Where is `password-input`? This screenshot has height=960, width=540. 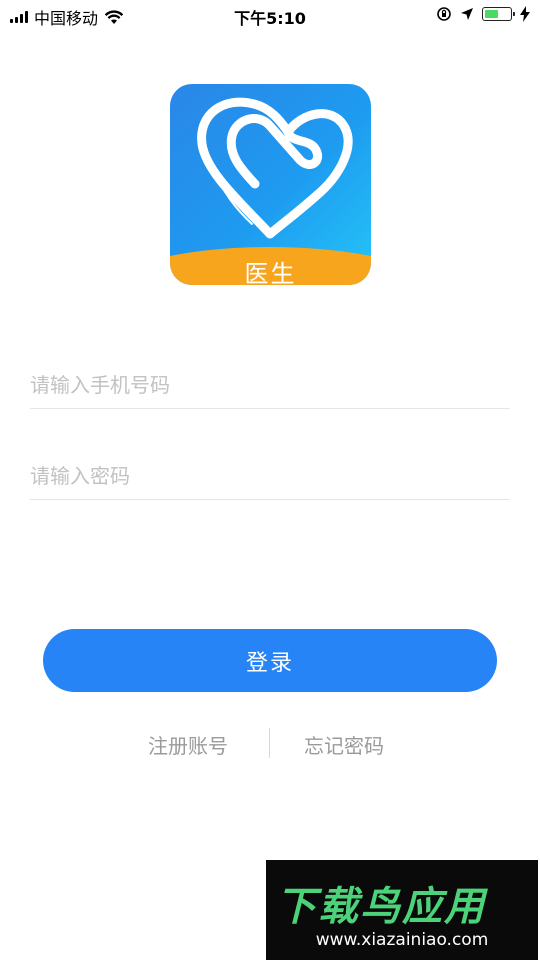 password-input is located at coordinates (270, 476).